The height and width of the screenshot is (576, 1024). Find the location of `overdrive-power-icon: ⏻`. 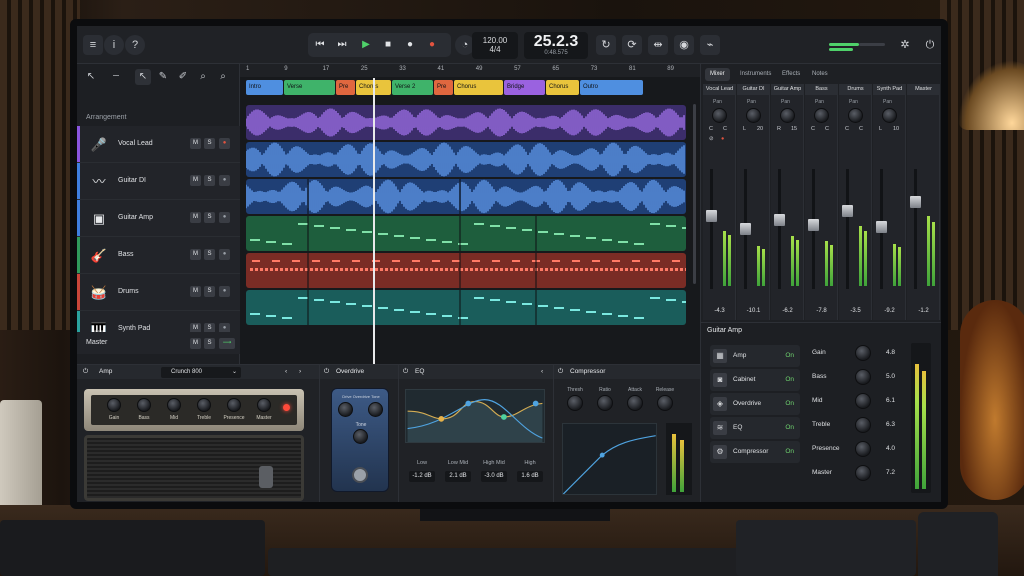

overdrive-power-icon: ⏻ is located at coordinates (326, 372).